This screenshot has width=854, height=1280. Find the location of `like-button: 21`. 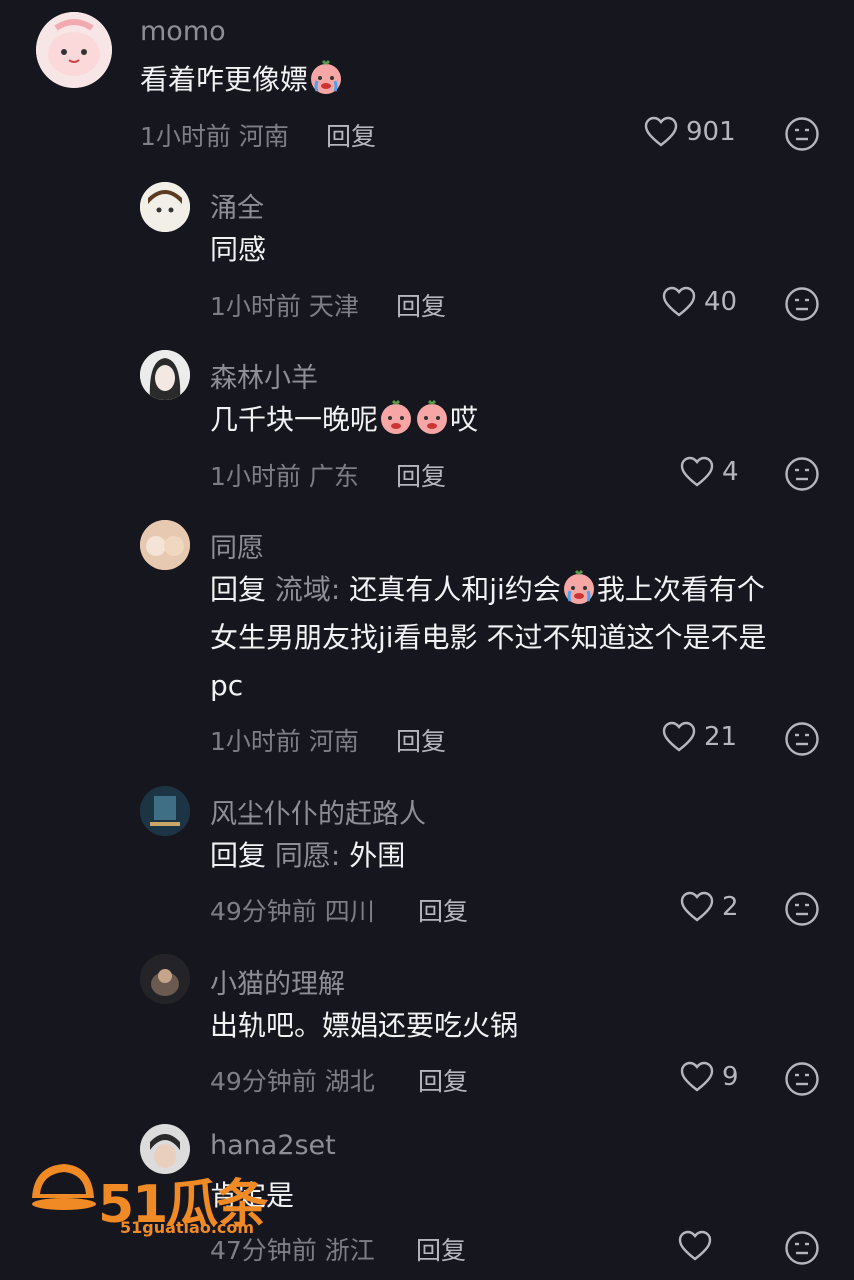

like-button: 21 is located at coordinates (699, 737).